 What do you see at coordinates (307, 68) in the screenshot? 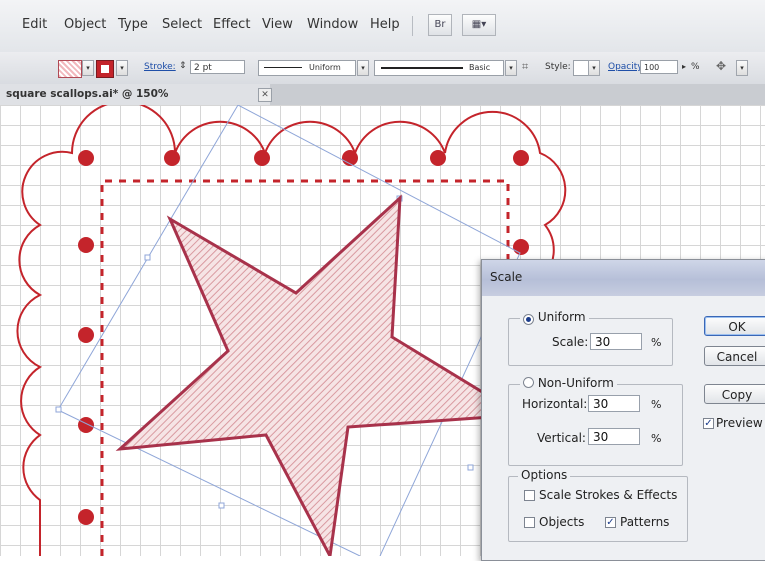
I see `variable-width-profile: Uniform` at bounding box center [307, 68].